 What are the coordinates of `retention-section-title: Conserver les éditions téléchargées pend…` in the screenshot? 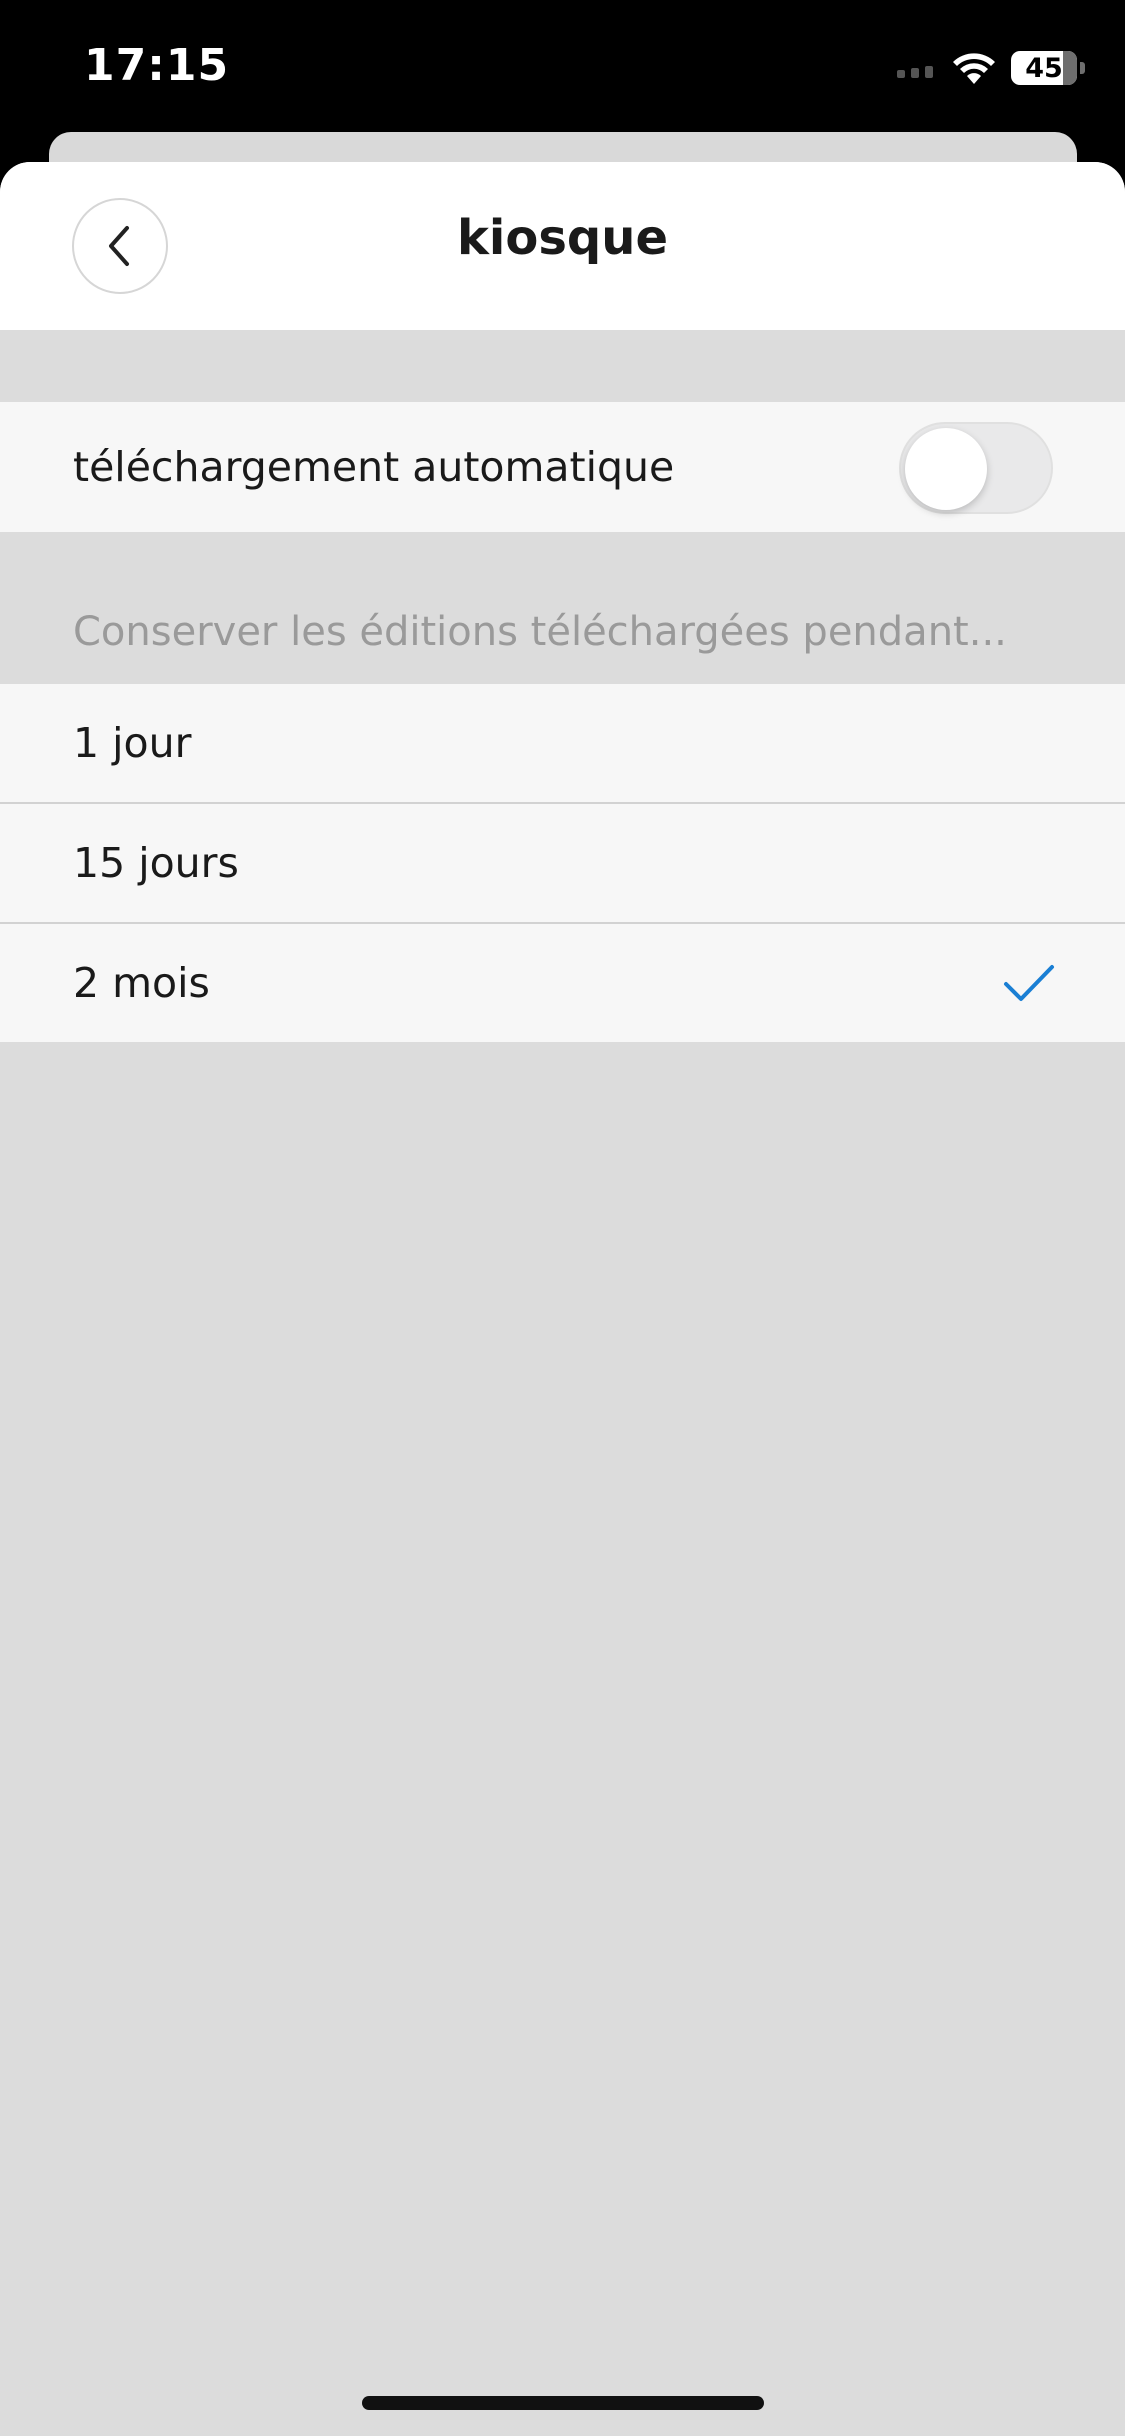 It's located at (540, 632).